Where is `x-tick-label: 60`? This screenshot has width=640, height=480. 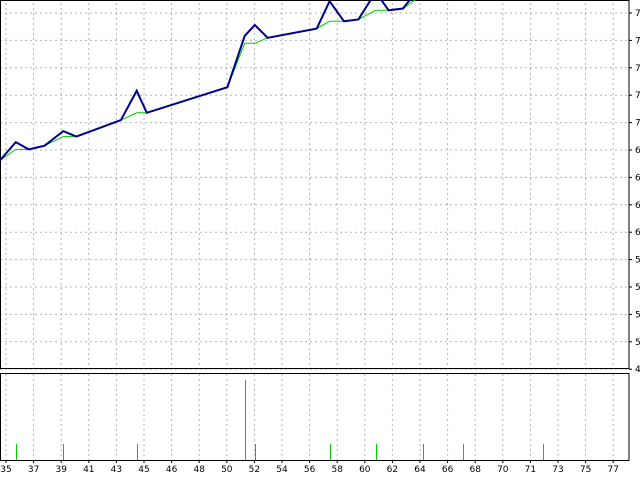 x-tick-label: 60 is located at coordinates (365, 470).